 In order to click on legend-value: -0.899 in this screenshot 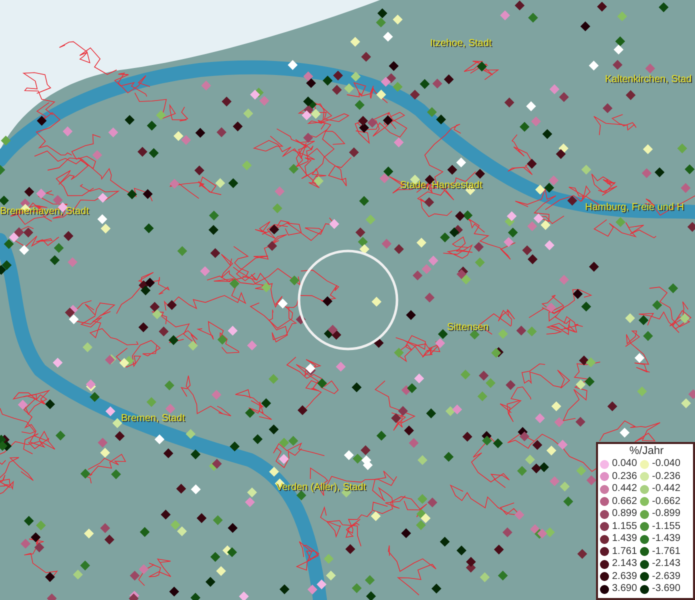, I will do `click(666, 514)`.